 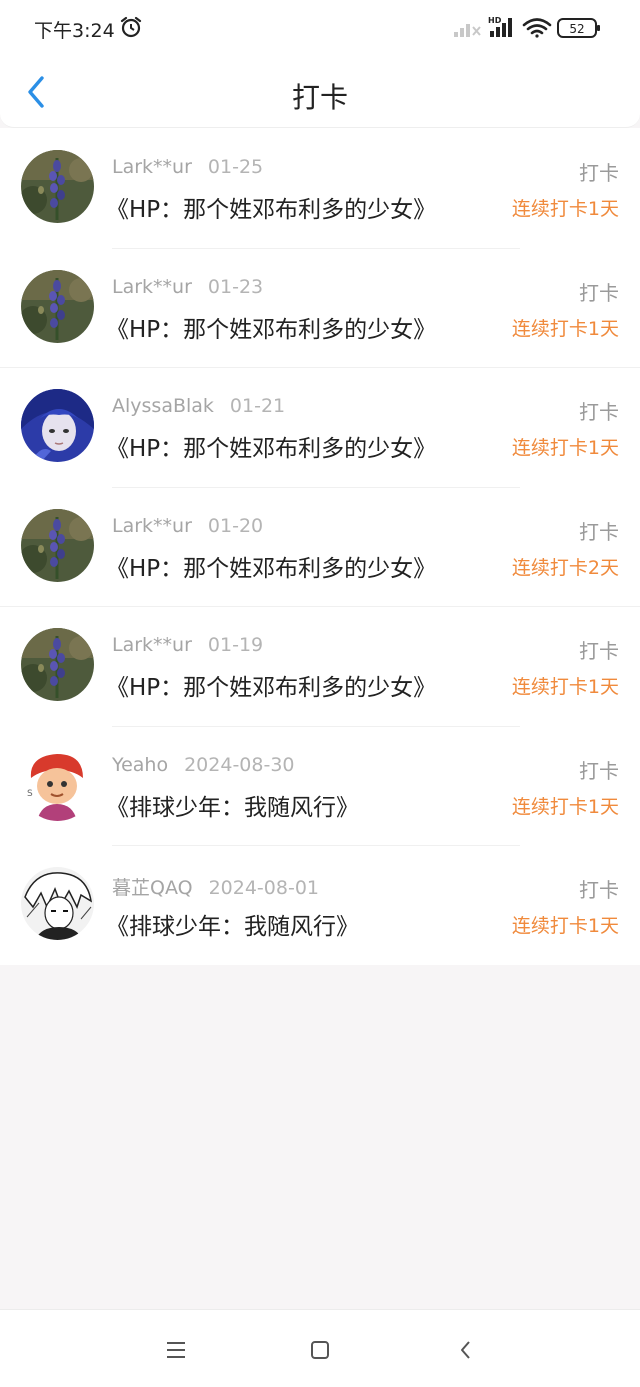 I want to click on page-title: 打卡, so click(x=319, y=97).